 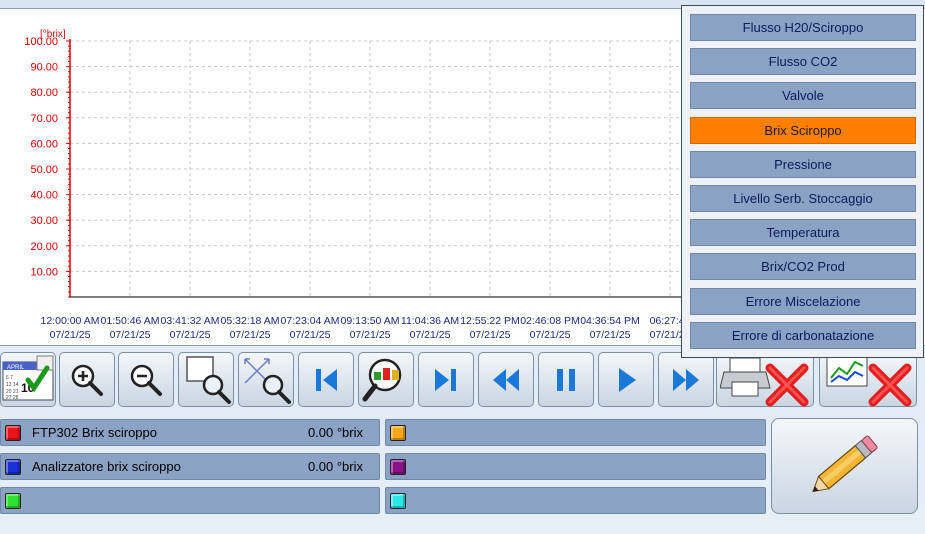 I want to click on fast-forward-button, so click(x=686, y=379).